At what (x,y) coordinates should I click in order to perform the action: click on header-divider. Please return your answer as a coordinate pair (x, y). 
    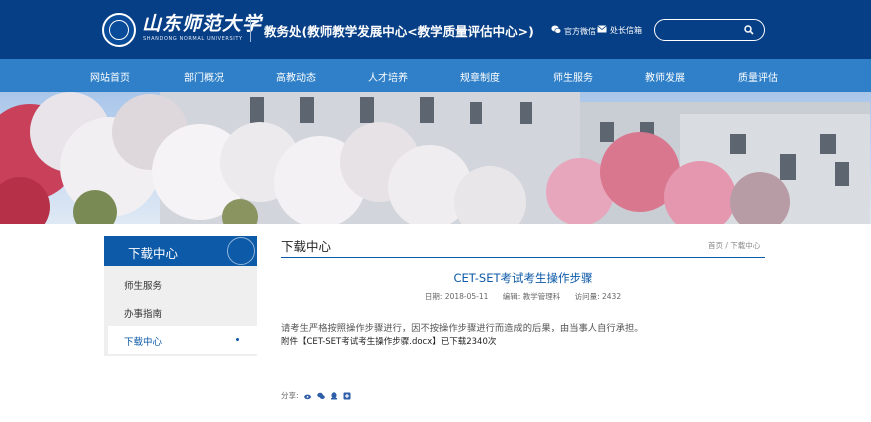
    Looking at the image, I should click on (250, 30).